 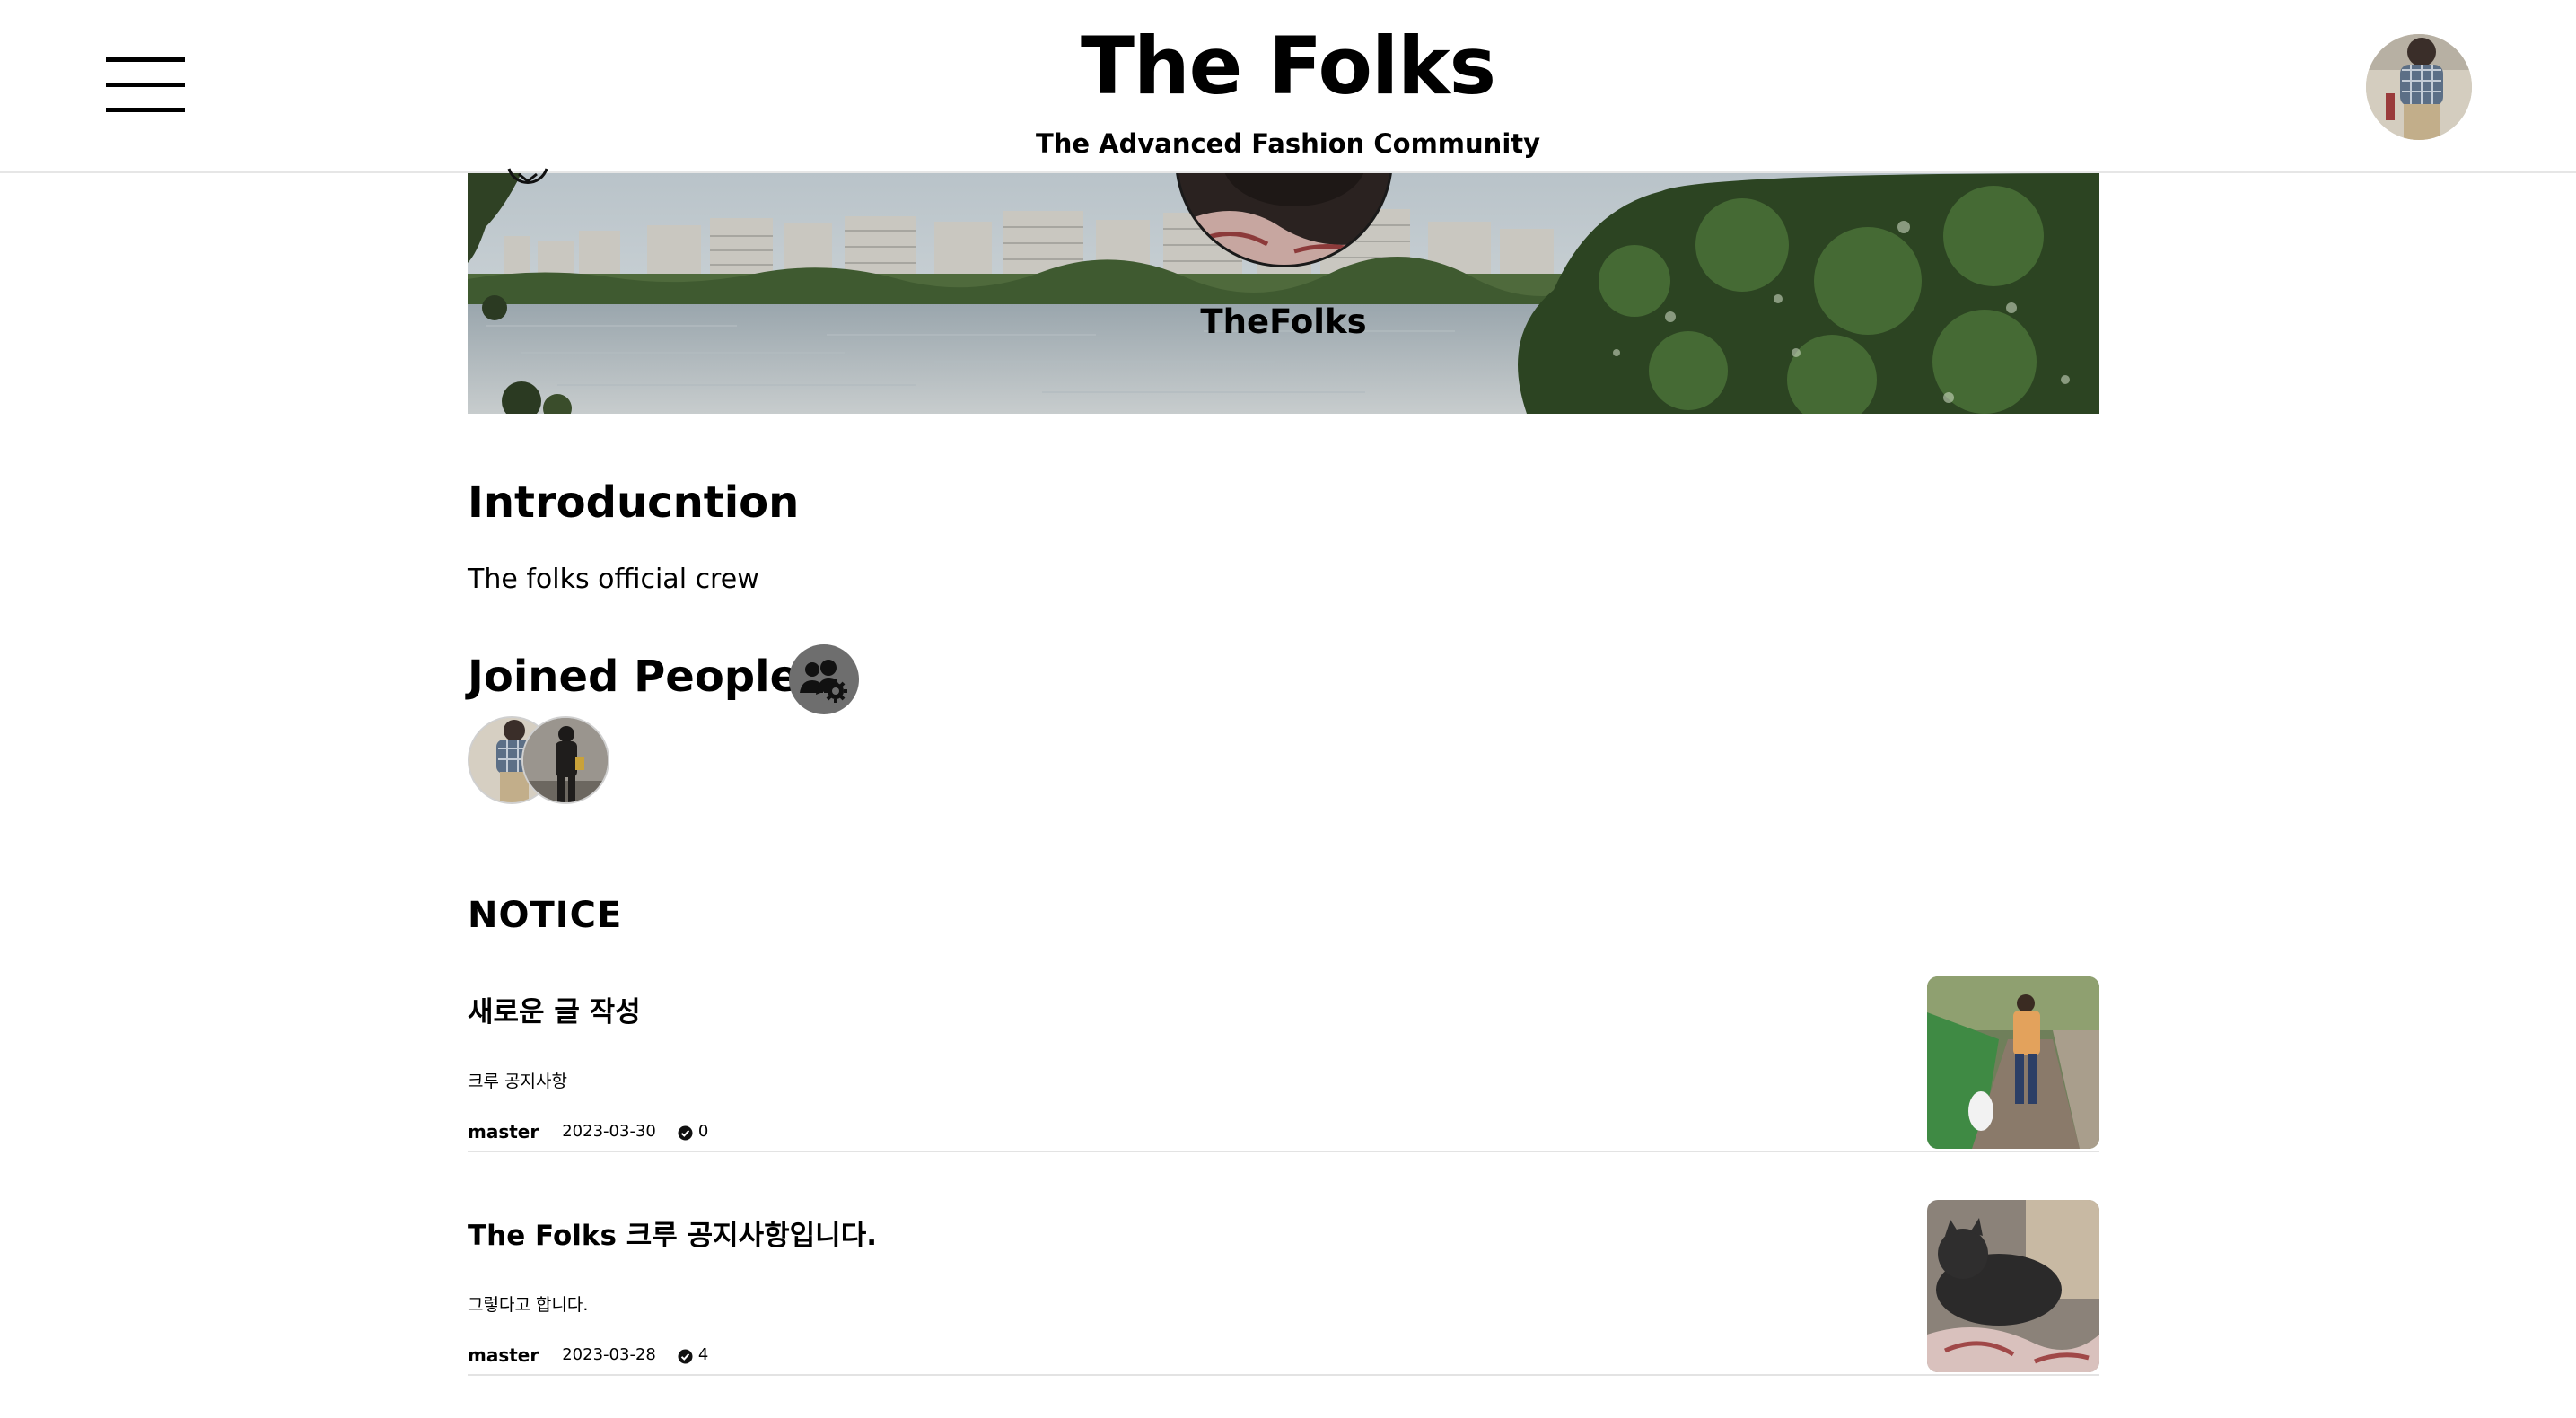 What do you see at coordinates (824, 679) in the screenshot?
I see `users-cog-icon` at bounding box center [824, 679].